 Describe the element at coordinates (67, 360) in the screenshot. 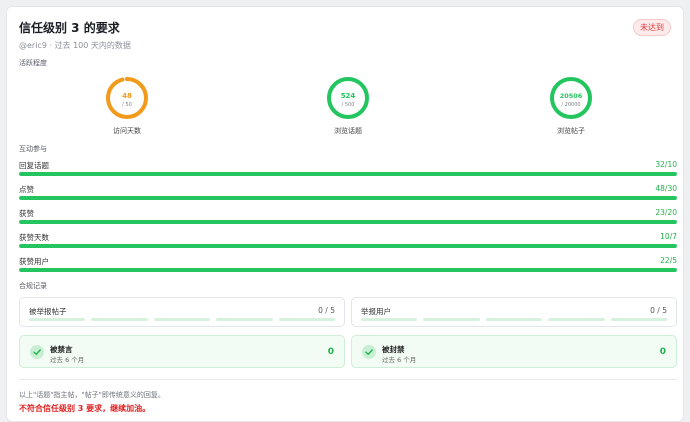

I see `silenced-sub: 过去 6 个月` at that location.